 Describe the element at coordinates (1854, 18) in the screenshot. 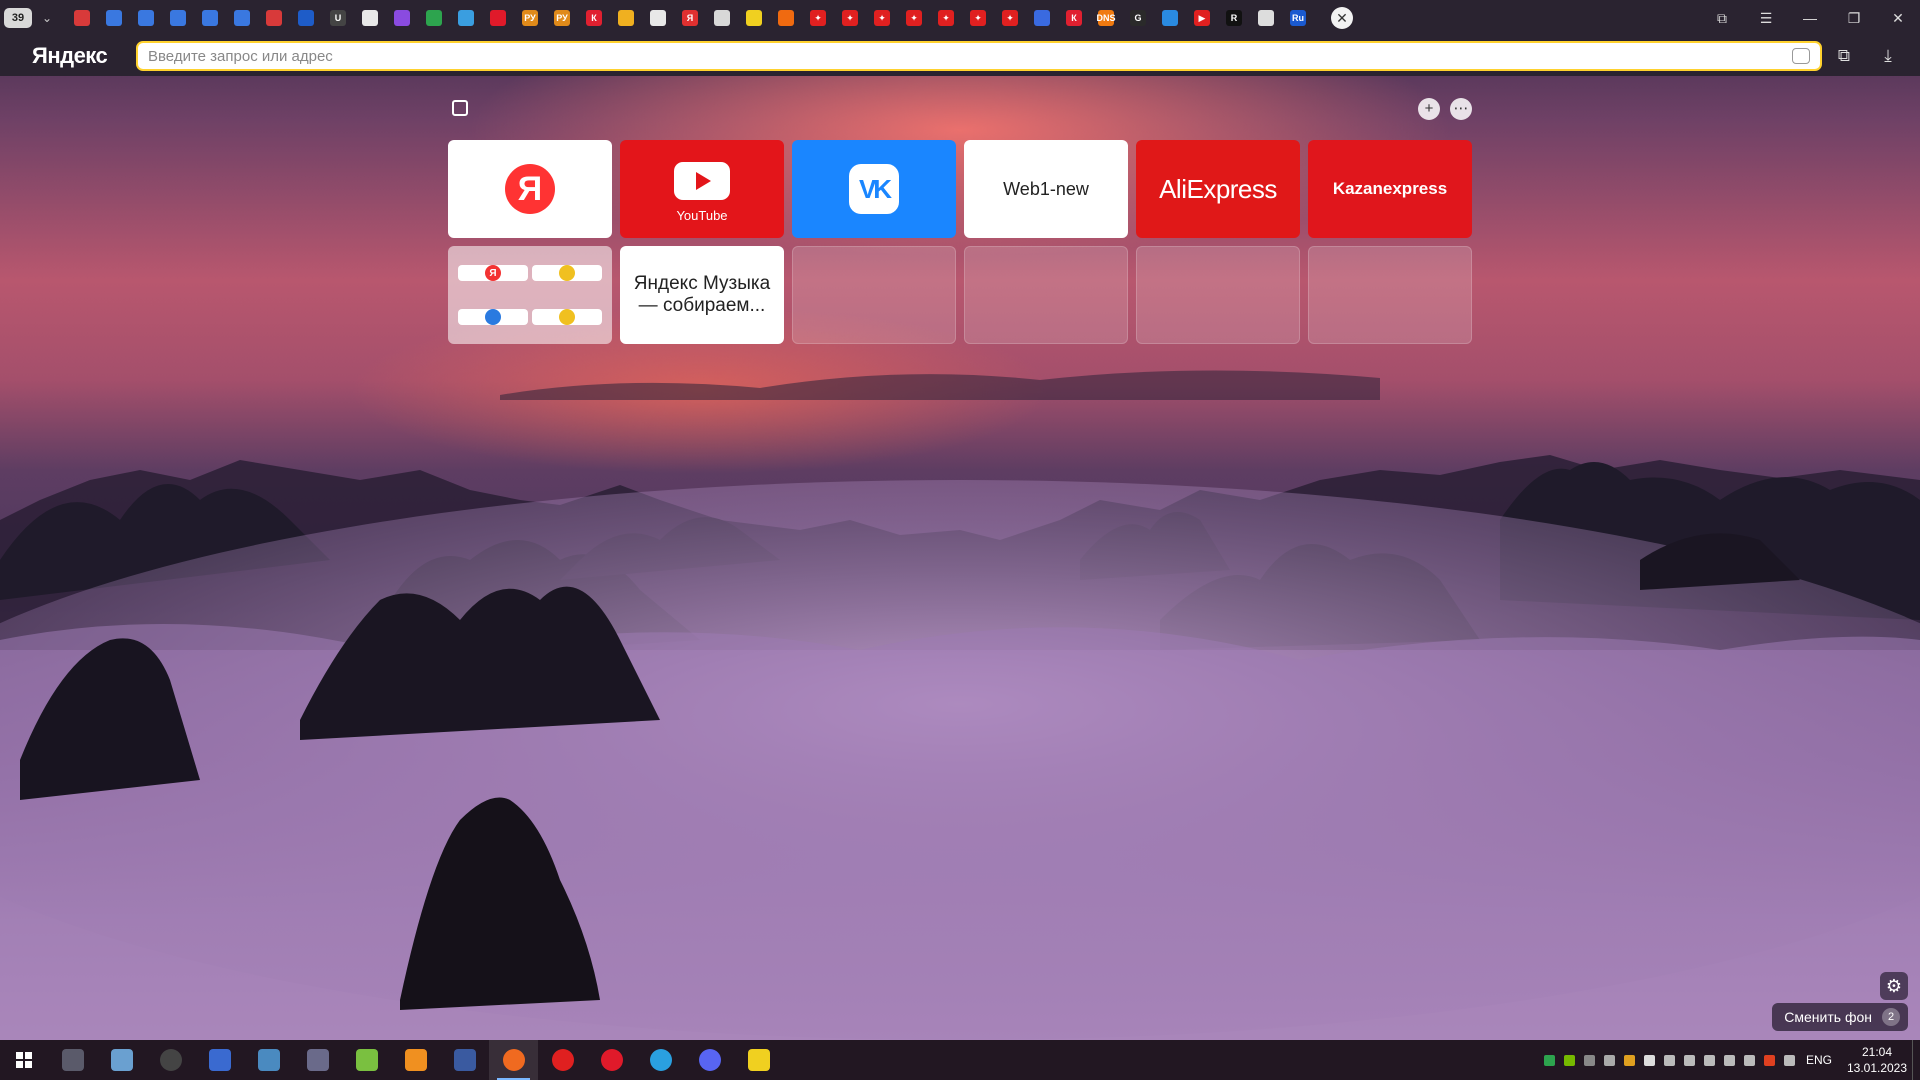

I see `restore-icon: ❐` at that location.